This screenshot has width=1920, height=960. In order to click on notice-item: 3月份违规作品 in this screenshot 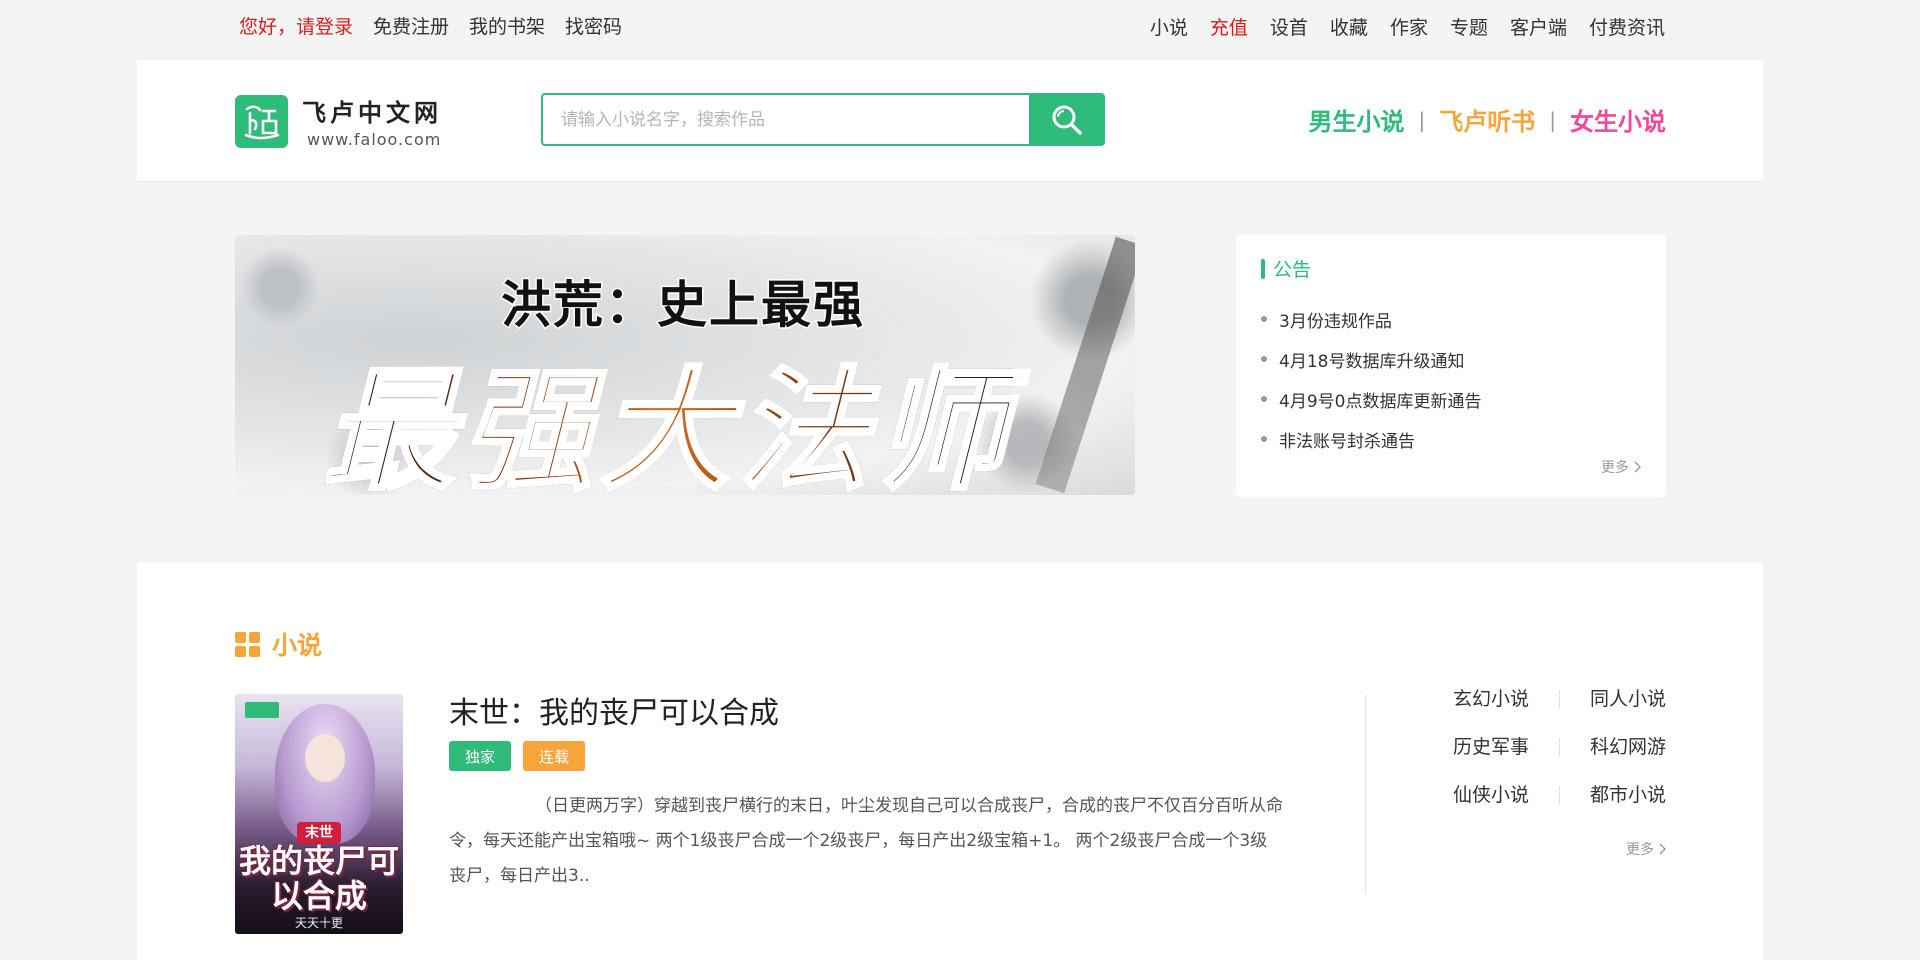, I will do `click(1371, 319)`.